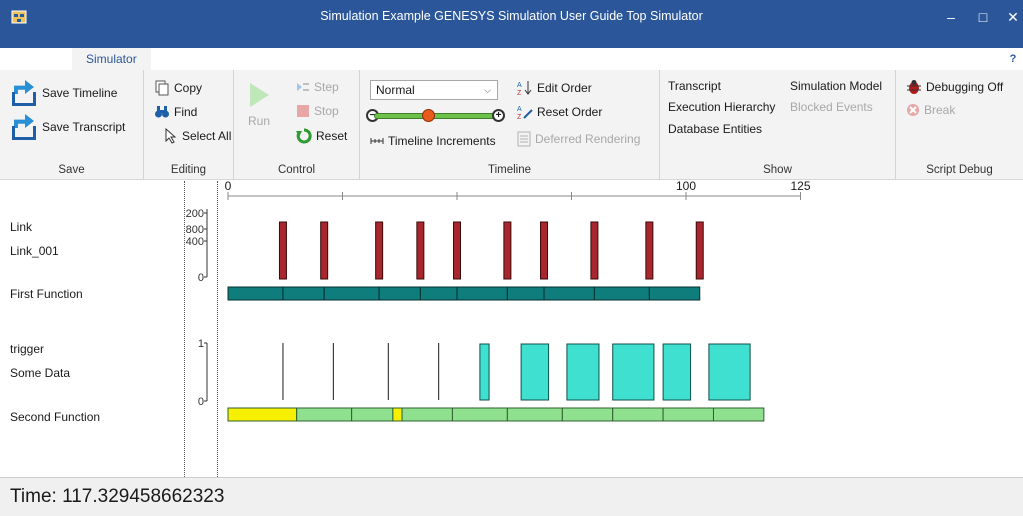 The height and width of the screenshot is (516, 1023). Describe the element at coordinates (800, 187) in the screenshot. I see `time-axis-tick-label: 125` at that location.